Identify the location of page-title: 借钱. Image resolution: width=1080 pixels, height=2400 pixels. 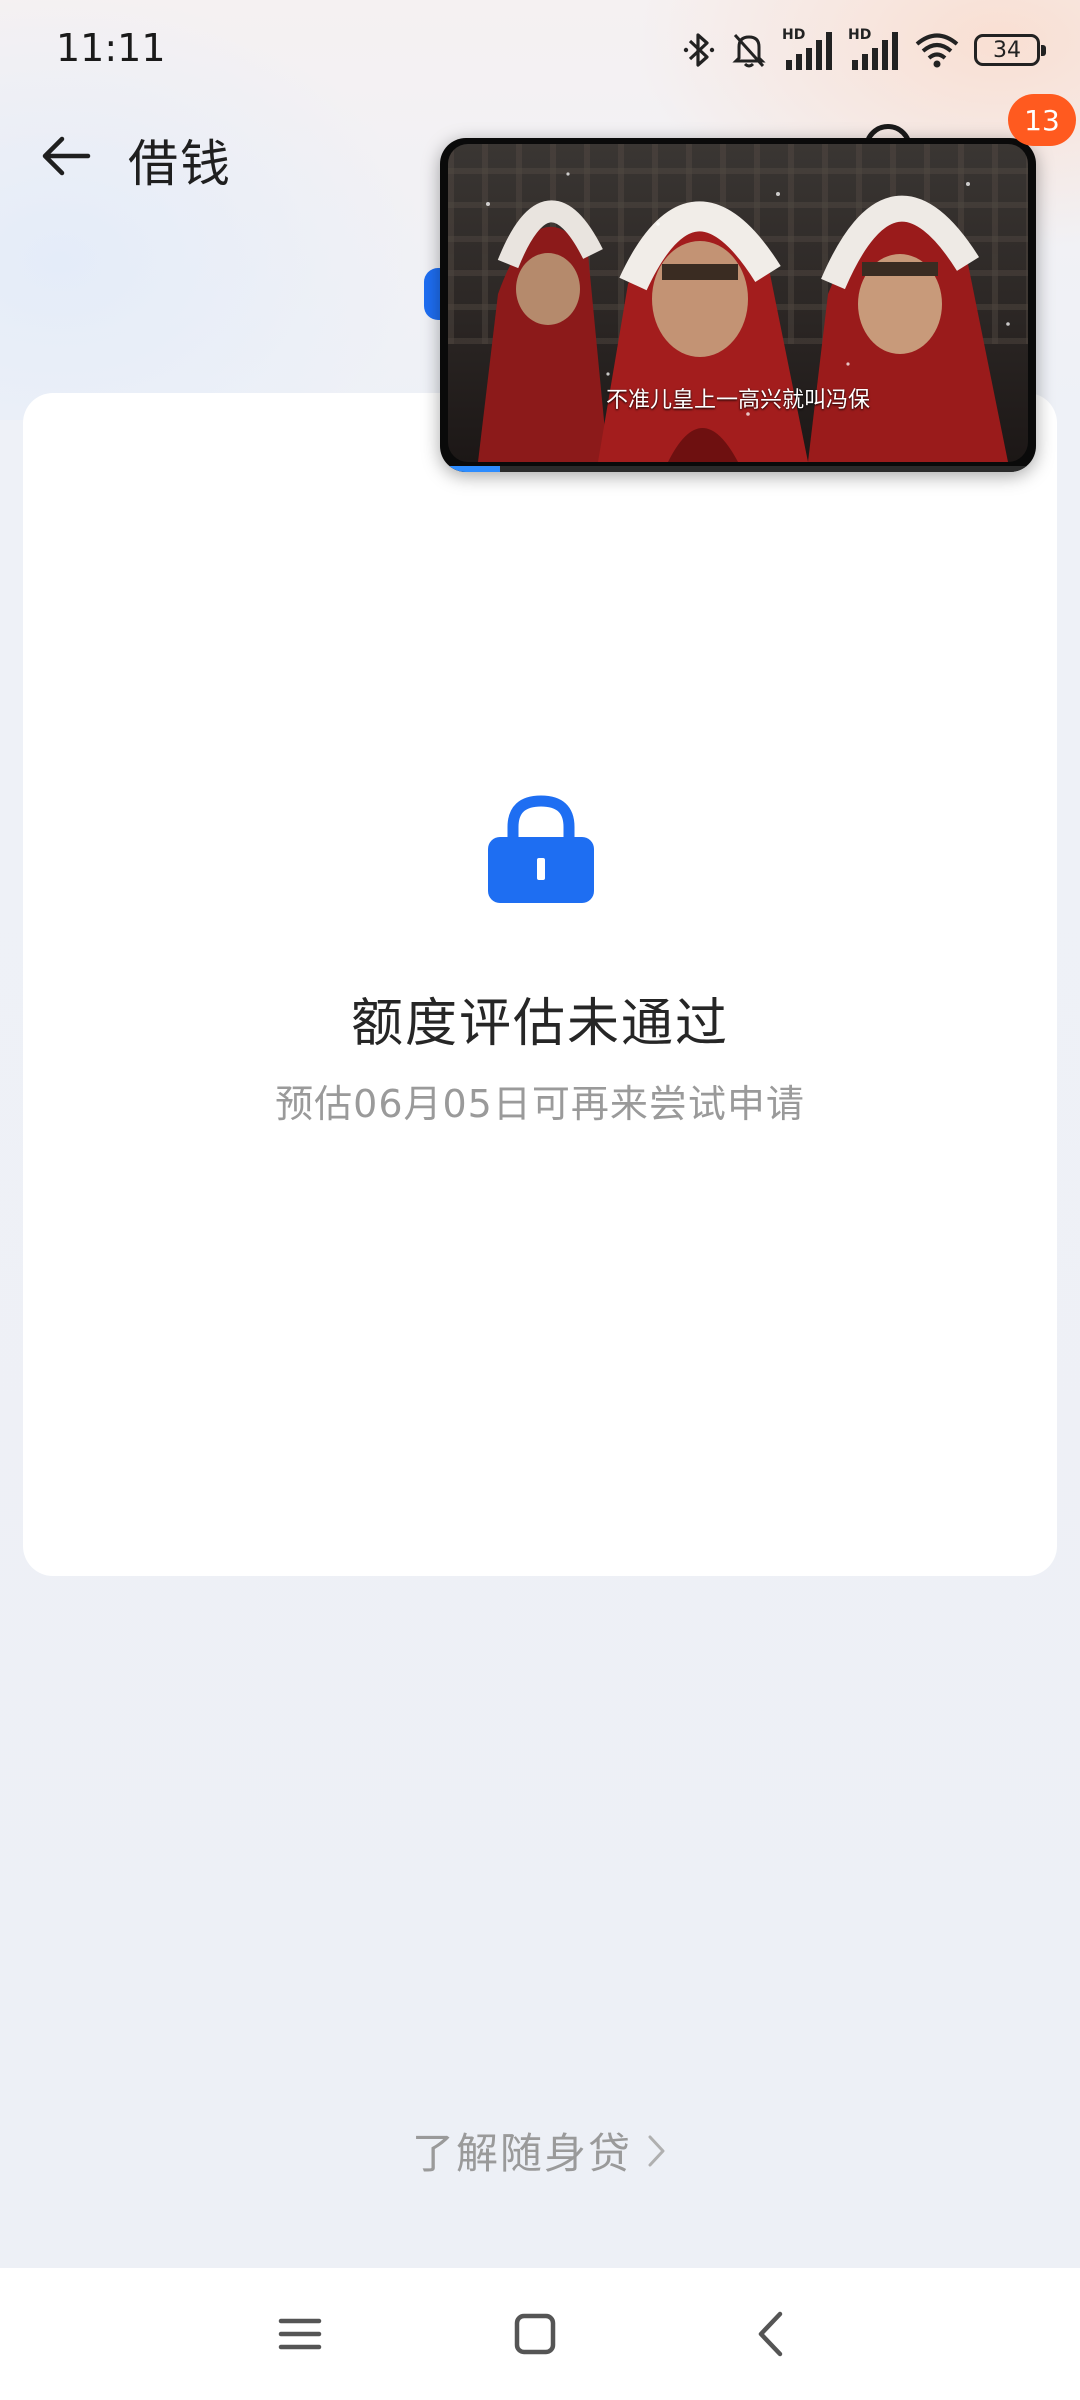
(180, 164).